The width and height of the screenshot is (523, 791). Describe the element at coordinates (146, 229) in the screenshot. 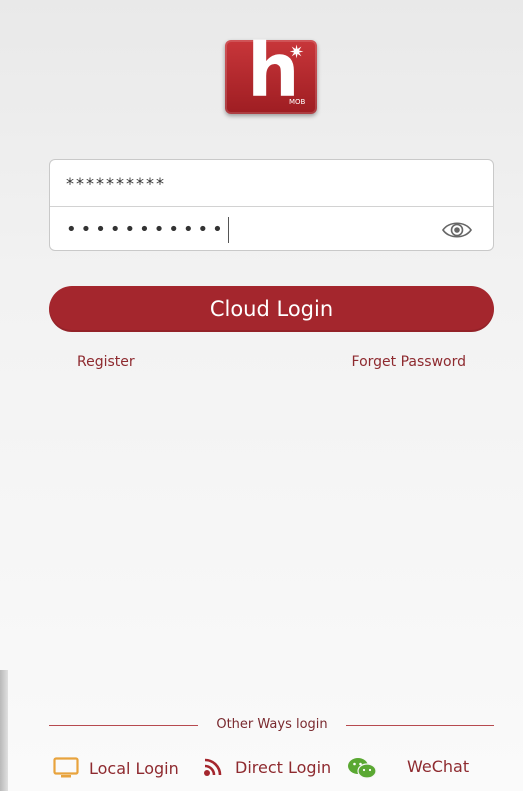

I see `password-value: •••••••••••` at that location.